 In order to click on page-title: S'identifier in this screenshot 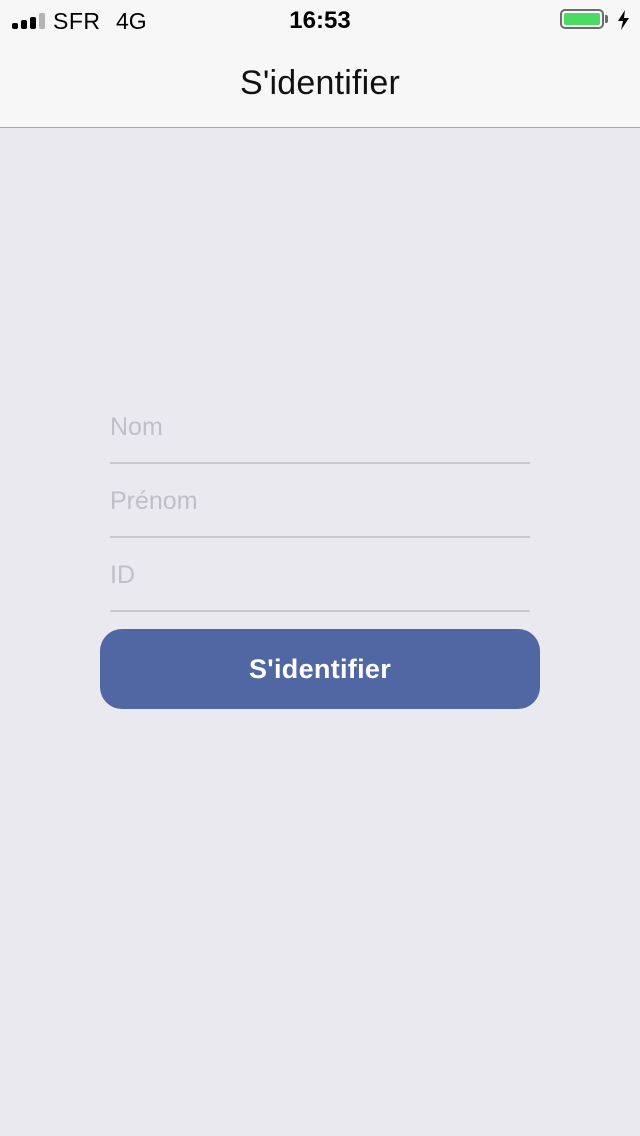, I will do `click(320, 83)`.